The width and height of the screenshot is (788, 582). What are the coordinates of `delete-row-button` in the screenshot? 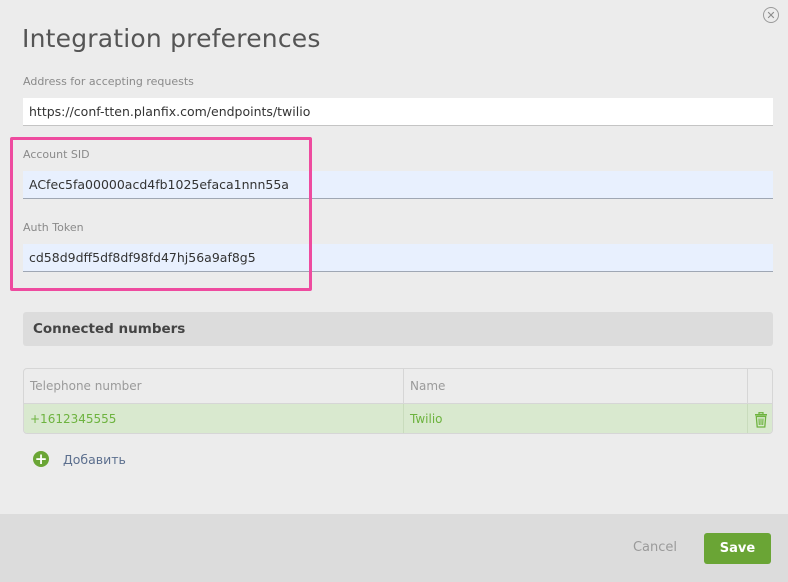 It's located at (760, 418).